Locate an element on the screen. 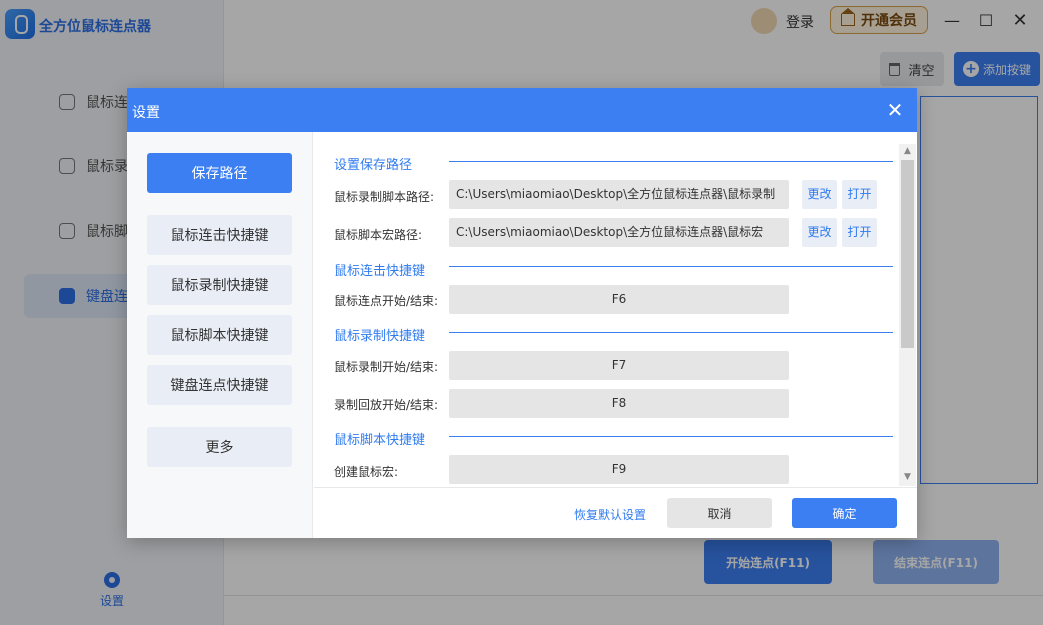  click-hotkey-field: F6 is located at coordinates (619, 299).